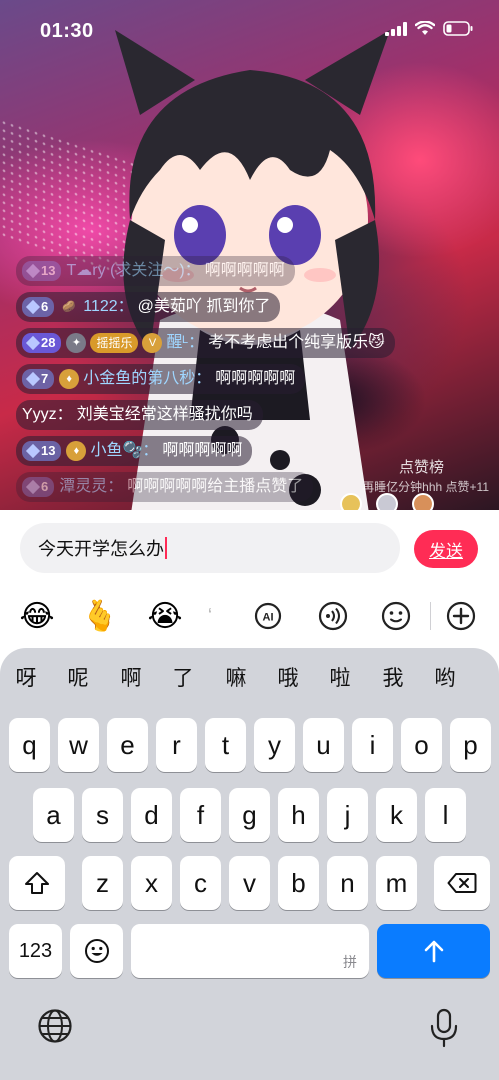 This screenshot has height=1080, width=499. I want to click on dictation-mic-icon, so click(444, 1030).